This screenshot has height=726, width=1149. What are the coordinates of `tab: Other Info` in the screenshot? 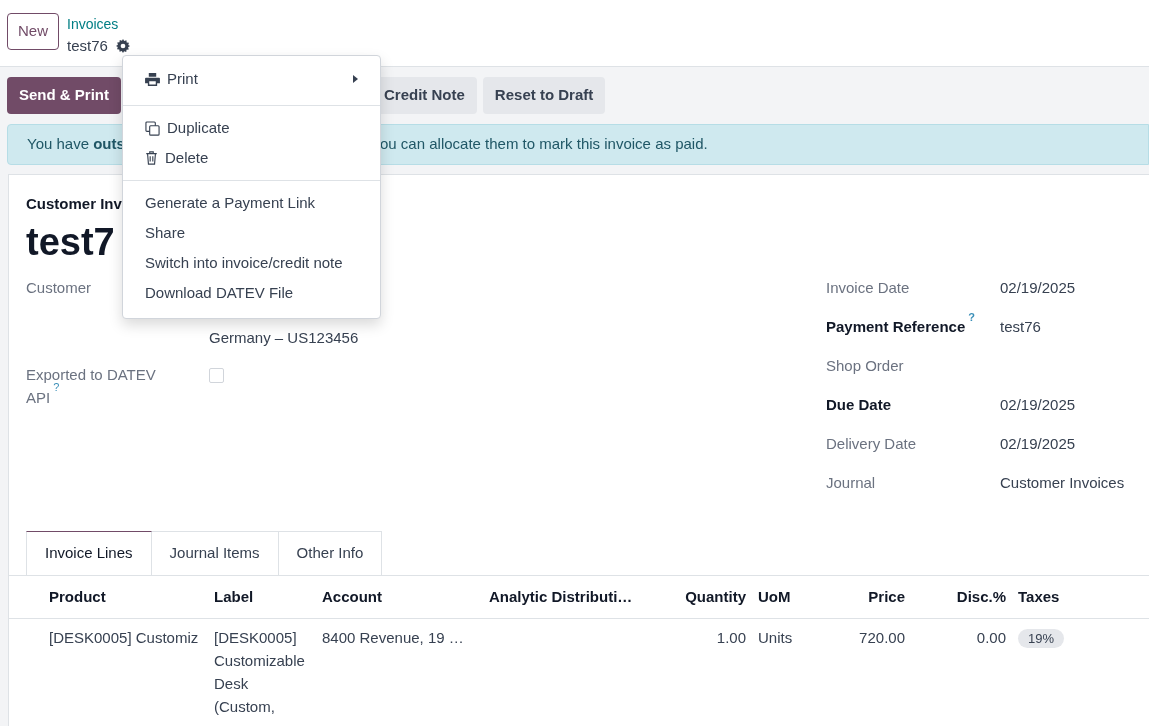 It's located at (330, 553).